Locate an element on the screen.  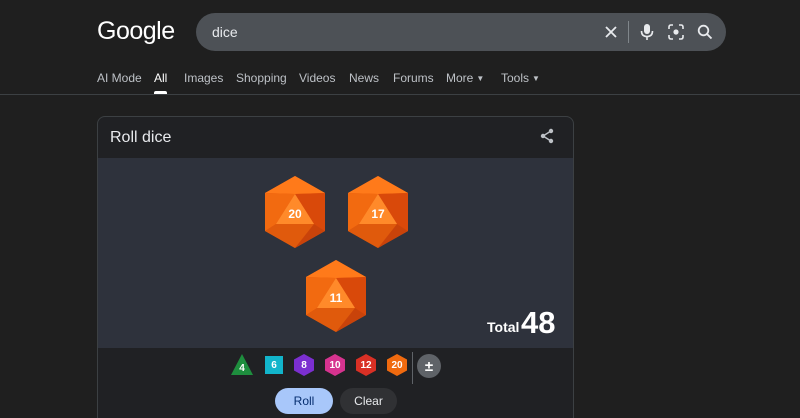
tab-more-label: More is located at coordinates (460, 78).